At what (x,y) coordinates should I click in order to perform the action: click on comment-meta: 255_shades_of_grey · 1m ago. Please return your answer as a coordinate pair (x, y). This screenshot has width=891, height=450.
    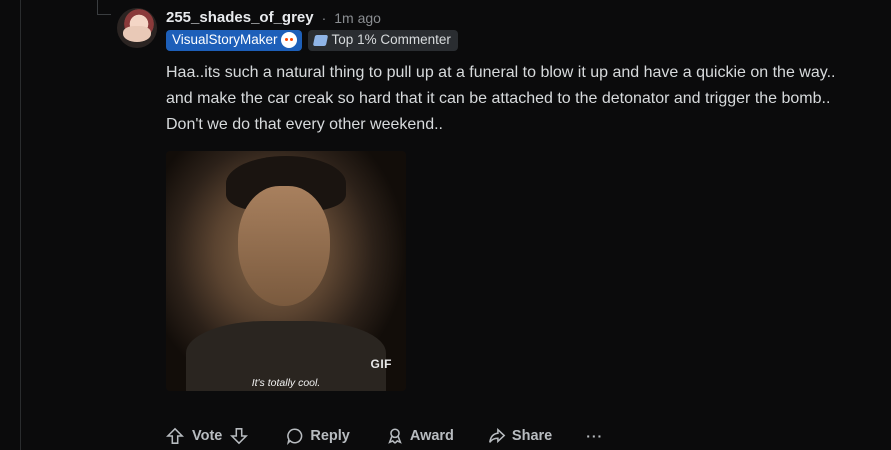
    Looking at the image, I should click on (273, 17).